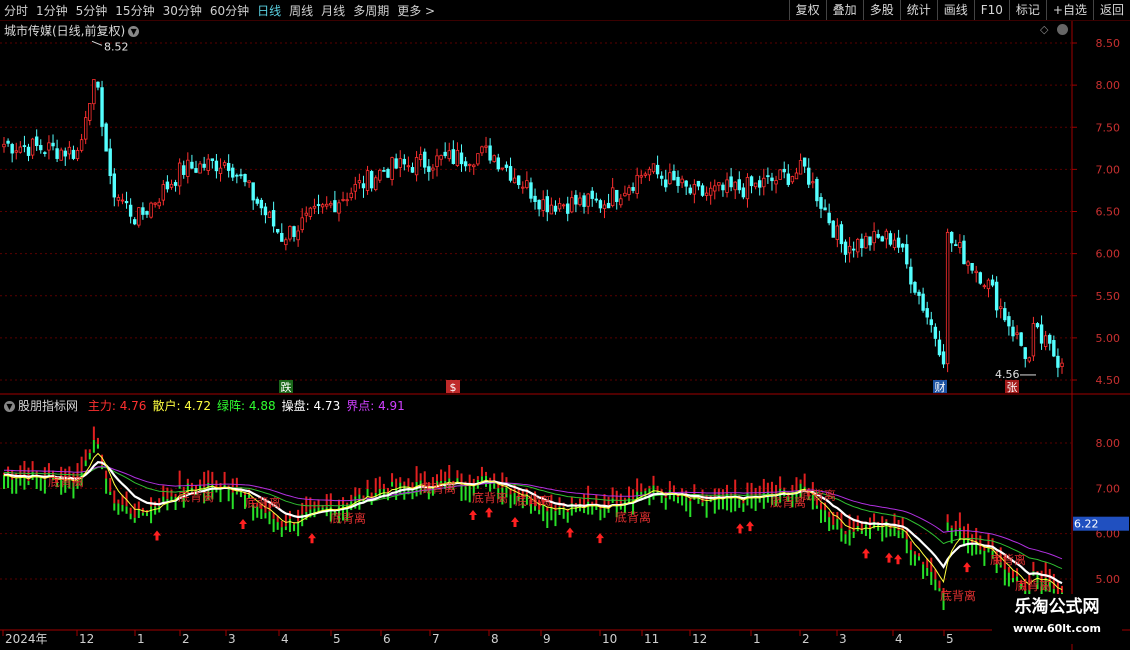 The width and height of the screenshot is (1130, 650). I want to click on divergence-label-12: 底背离, so click(1033, 585).